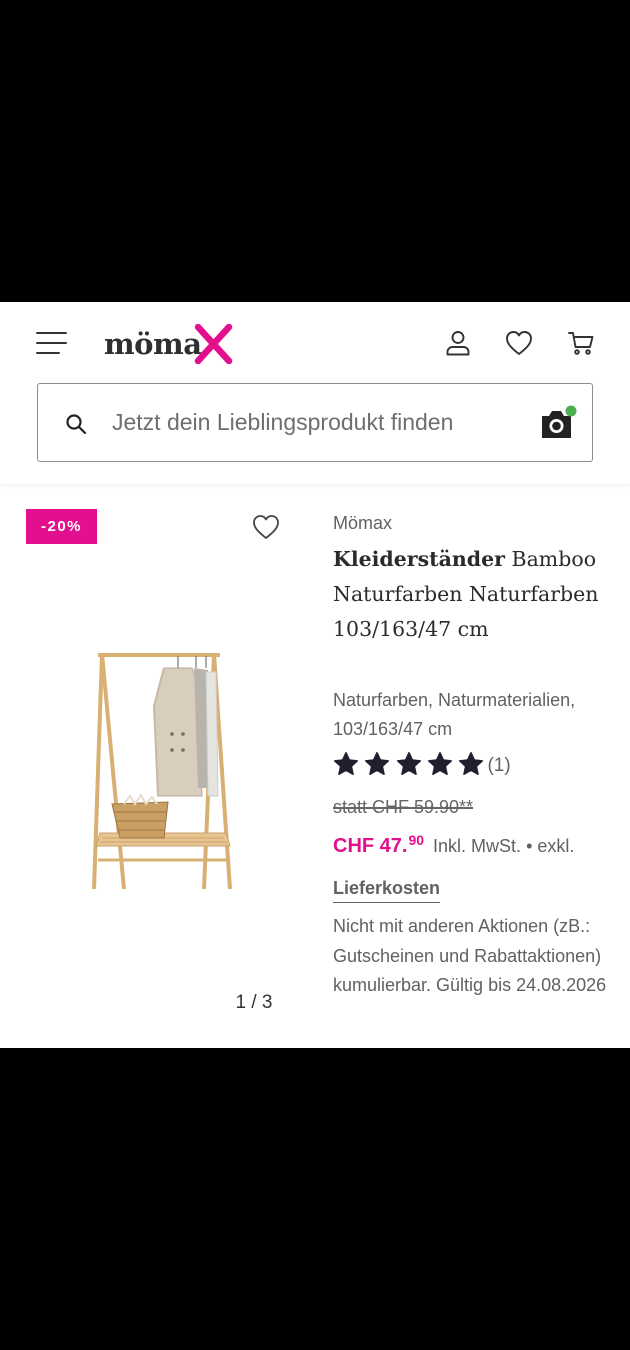  What do you see at coordinates (283, 422) in the screenshot?
I see `search-placeholder: Jetzt dein Lieblingsprodukt finden` at bounding box center [283, 422].